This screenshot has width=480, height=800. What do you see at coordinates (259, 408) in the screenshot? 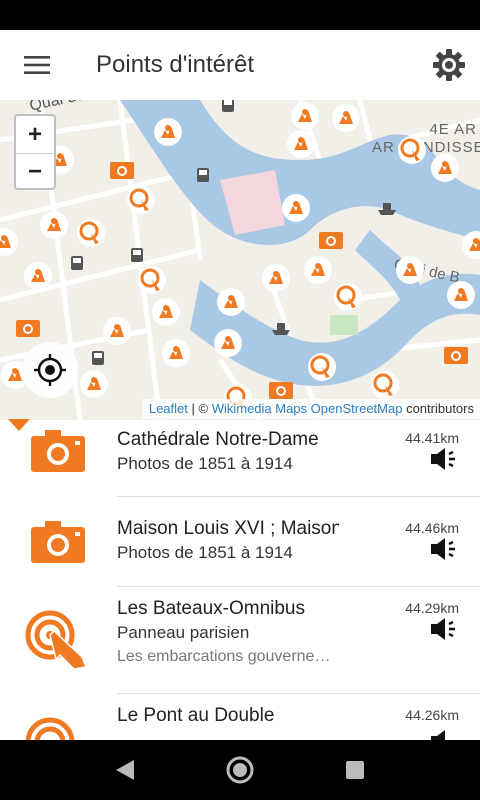
I see `wikimedia-link: Wikimedia Maps` at bounding box center [259, 408].